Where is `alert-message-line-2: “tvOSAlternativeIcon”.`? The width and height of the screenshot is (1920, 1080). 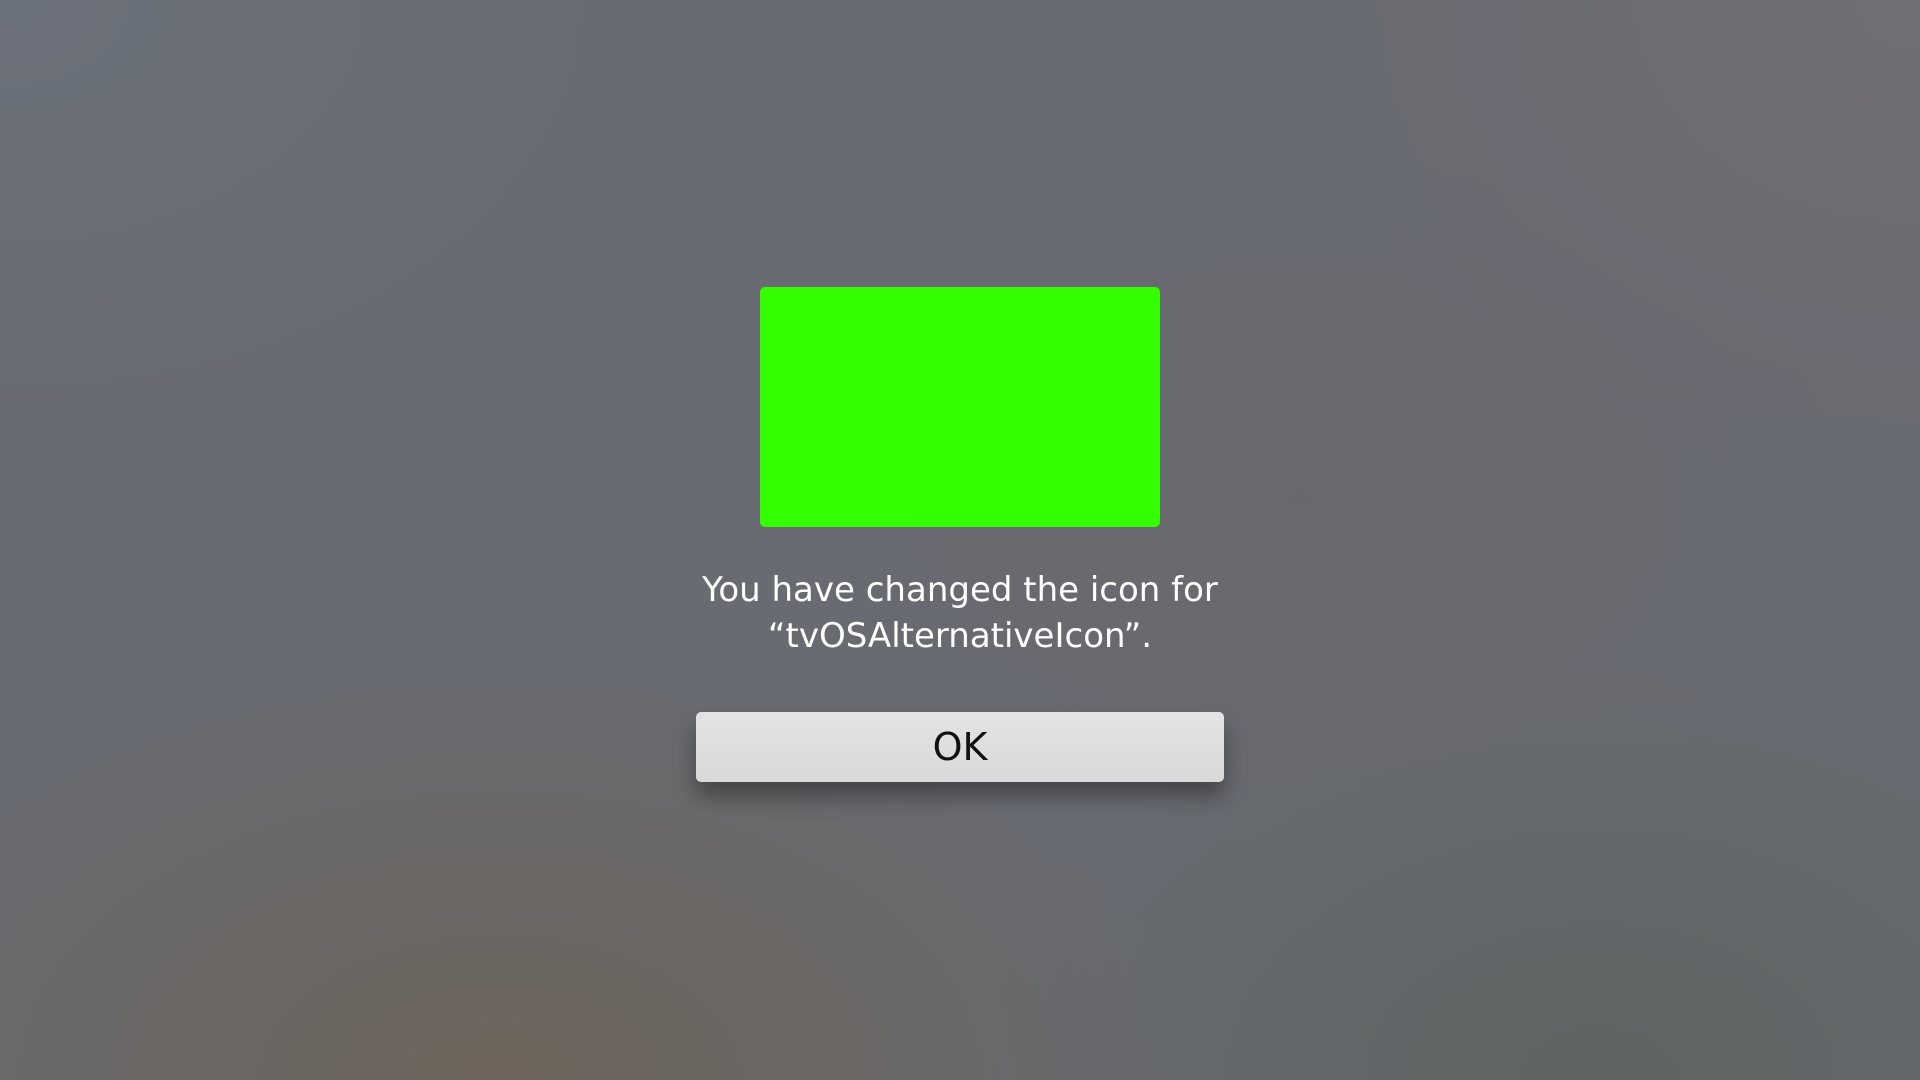
alert-message-line-2: “tvOSAlternativeIcon”. is located at coordinates (960, 636).